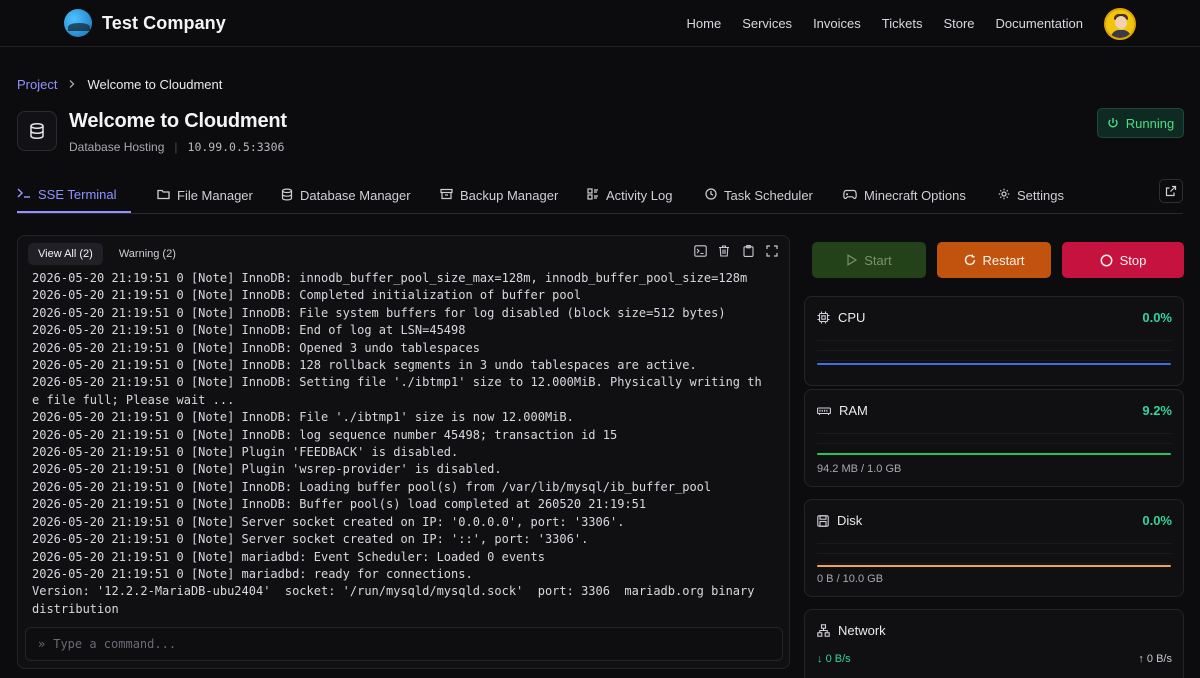 This screenshot has width=1200, height=678. I want to click on breadcrumb-current: Welcome to Cloudment, so click(155, 84).